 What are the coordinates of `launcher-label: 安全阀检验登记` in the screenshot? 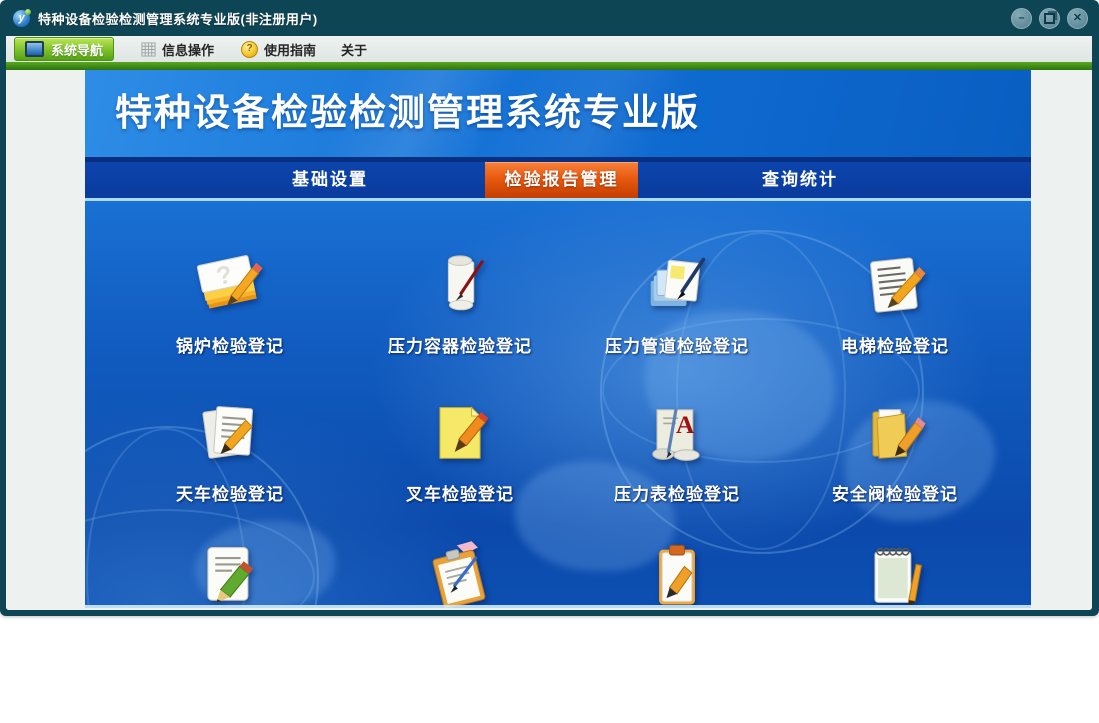 It's located at (895, 494).